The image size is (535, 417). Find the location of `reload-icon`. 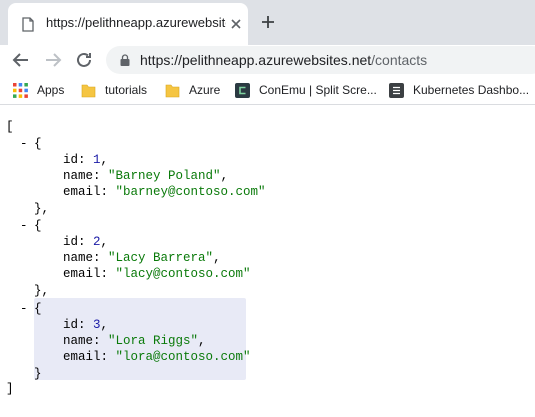

reload-icon is located at coordinates (84, 60).